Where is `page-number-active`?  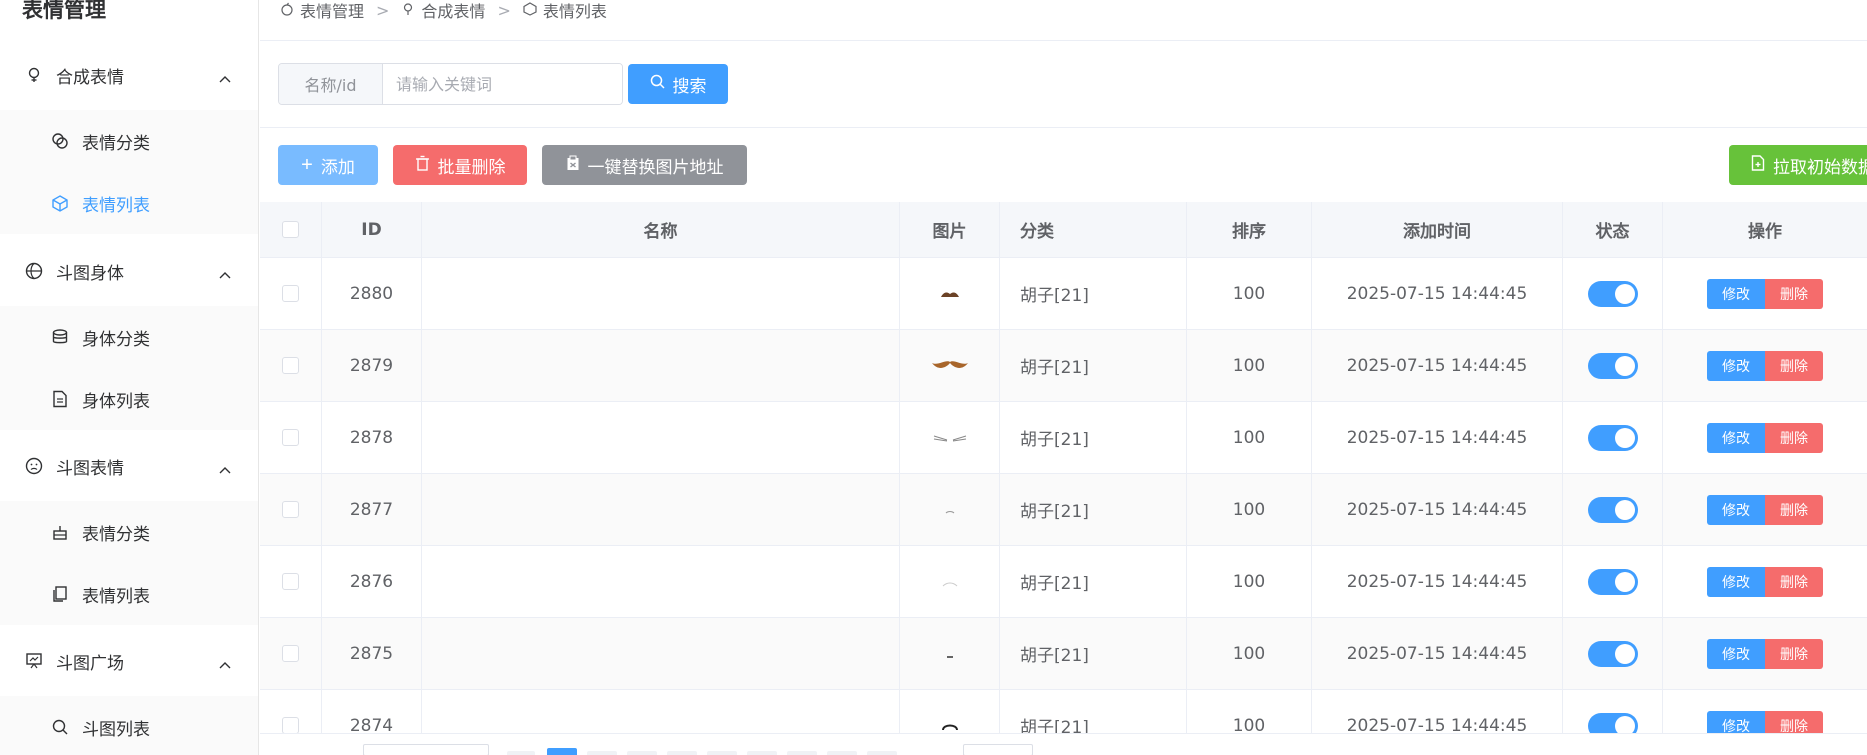
page-number-active is located at coordinates (562, 751).